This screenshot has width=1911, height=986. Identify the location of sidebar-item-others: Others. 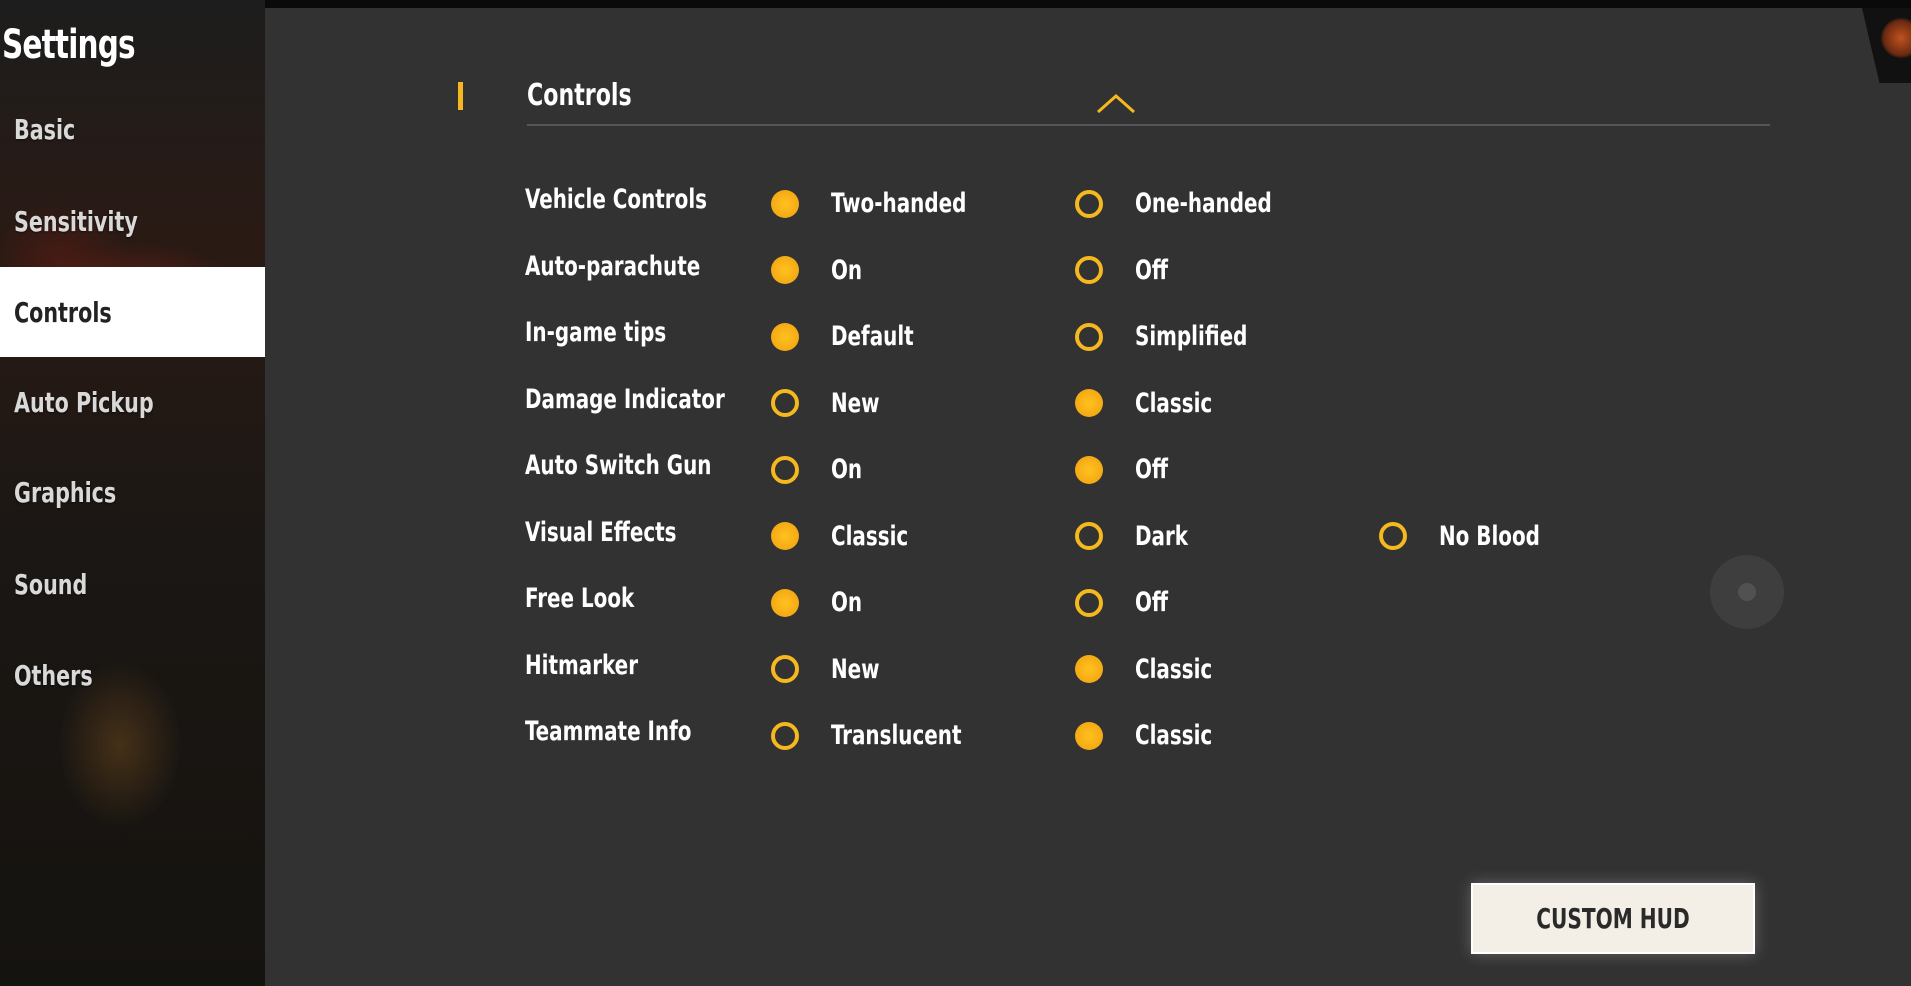
(132, 675).